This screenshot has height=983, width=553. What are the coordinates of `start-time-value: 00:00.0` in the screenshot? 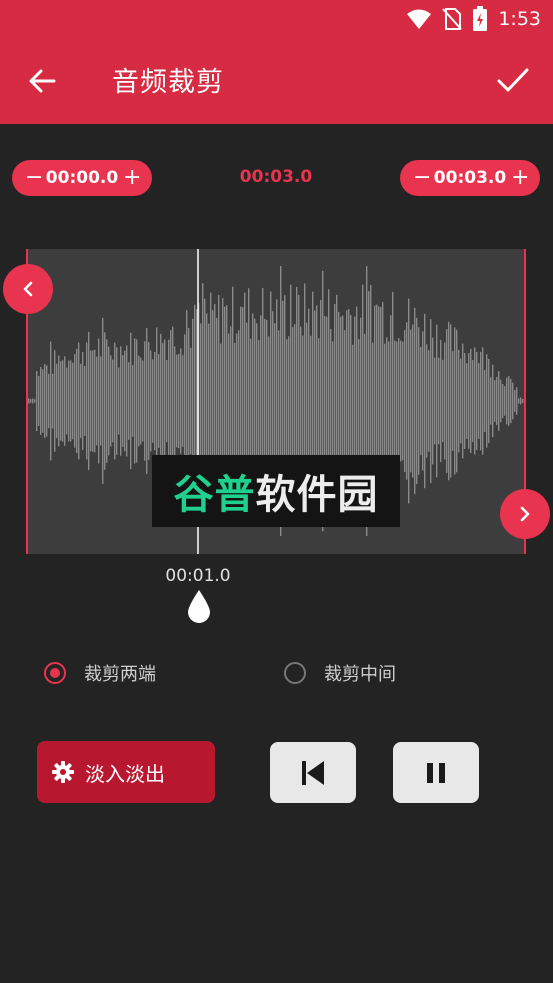 It's located at (82, 178).